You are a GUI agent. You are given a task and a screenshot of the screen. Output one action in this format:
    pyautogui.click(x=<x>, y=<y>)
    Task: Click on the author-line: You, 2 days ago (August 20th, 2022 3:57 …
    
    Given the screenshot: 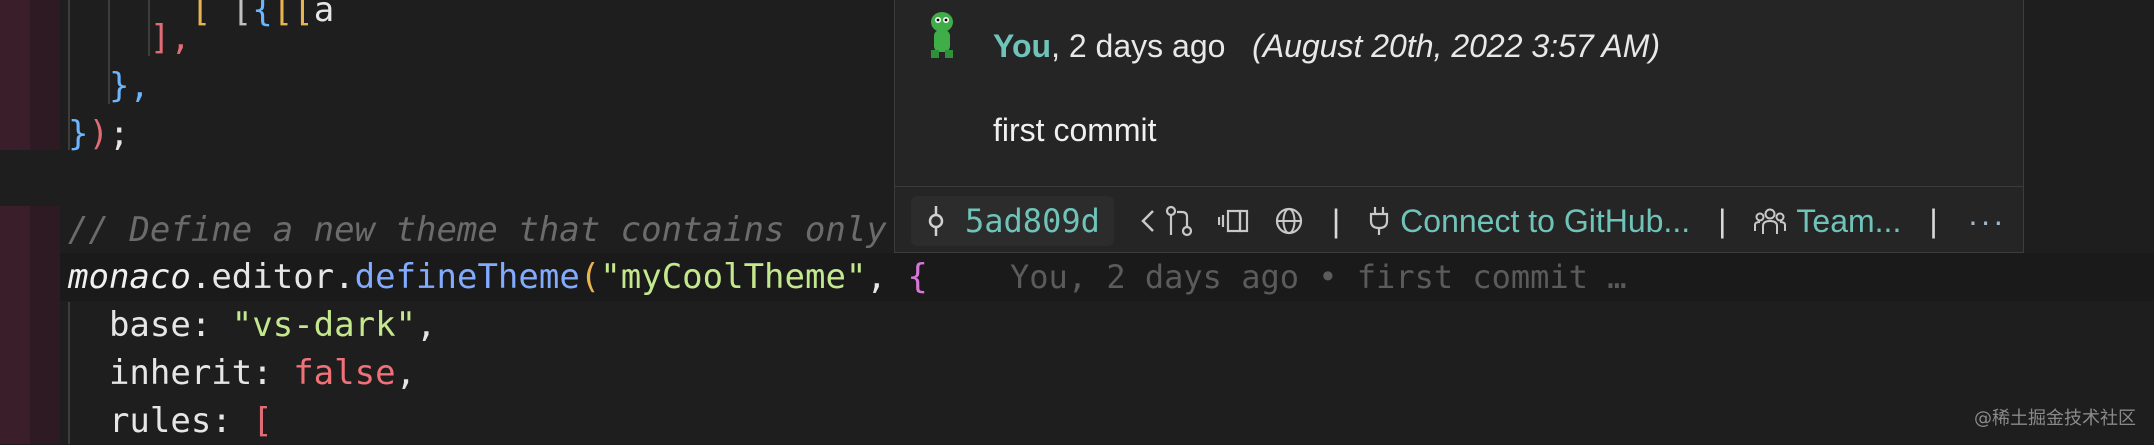 What is the action you would take?
    pyautogui.click(x=1326, y=46)
    